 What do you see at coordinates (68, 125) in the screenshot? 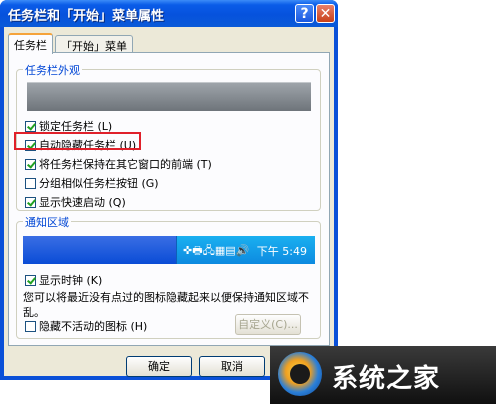
I see `lock-taskbar-checkbox: 锁定任务栏 (L)` at bounding box center [68, 125].